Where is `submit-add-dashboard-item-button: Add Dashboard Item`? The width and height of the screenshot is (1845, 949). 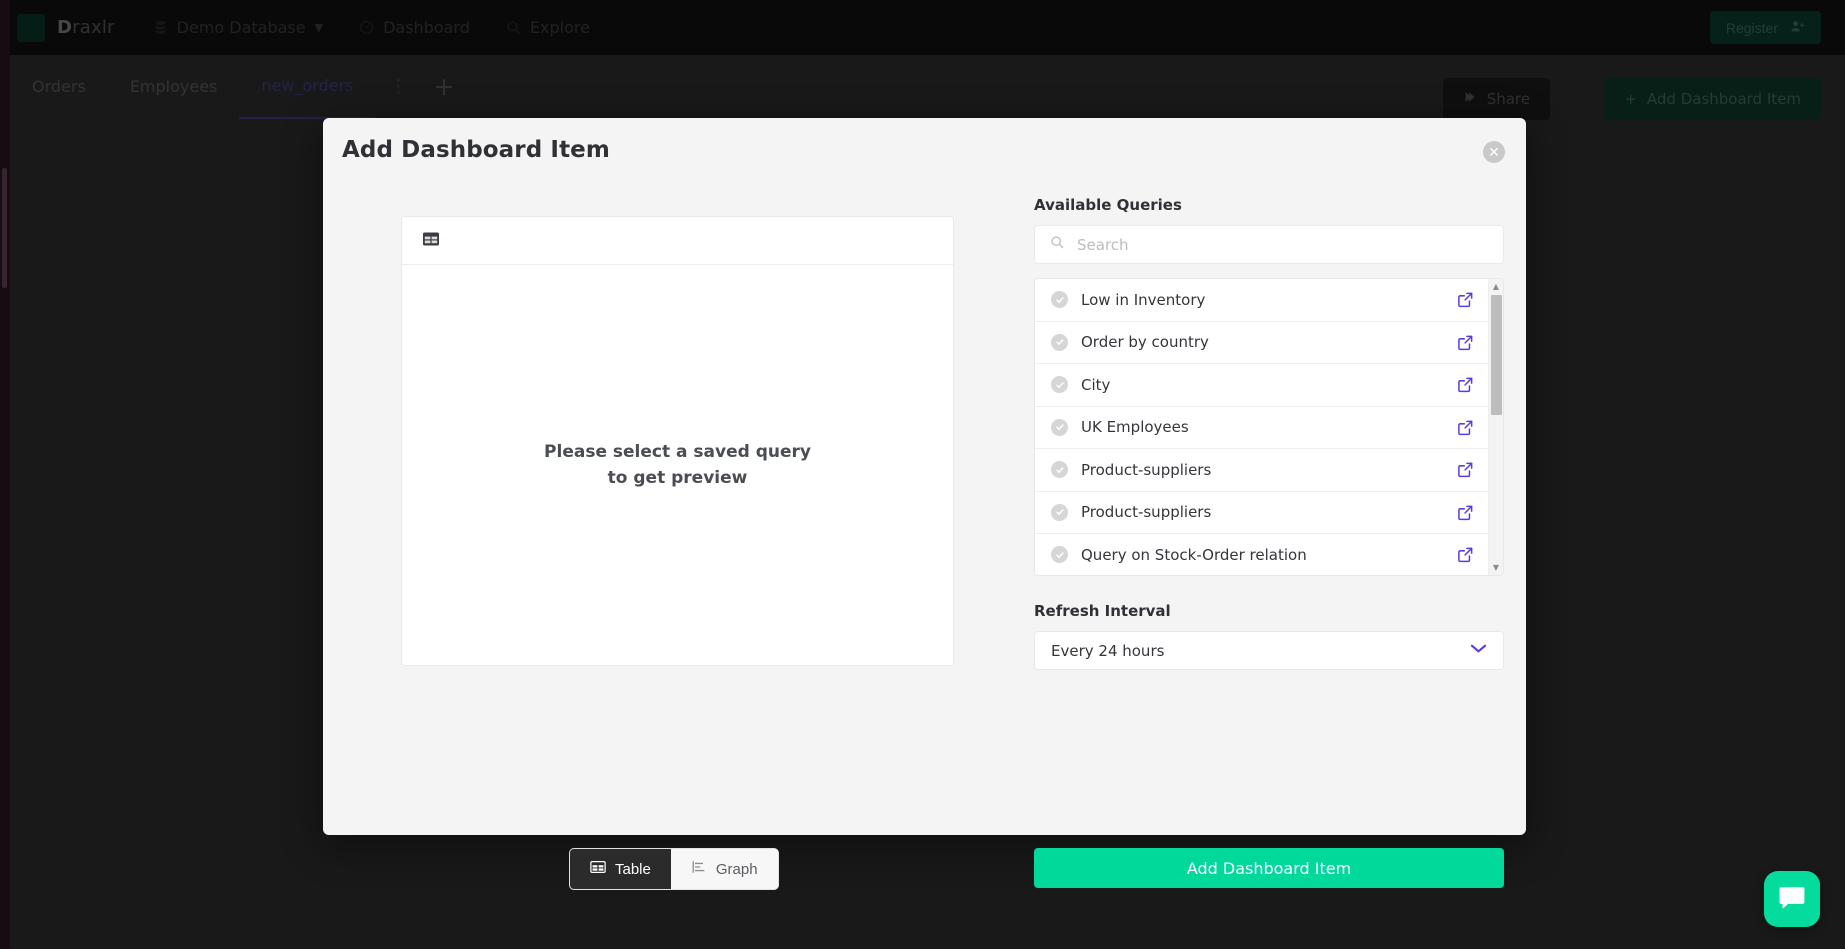
submit-add-dashboard-item-button: Add Dashboard Item is located at coordinates (1269, 868).